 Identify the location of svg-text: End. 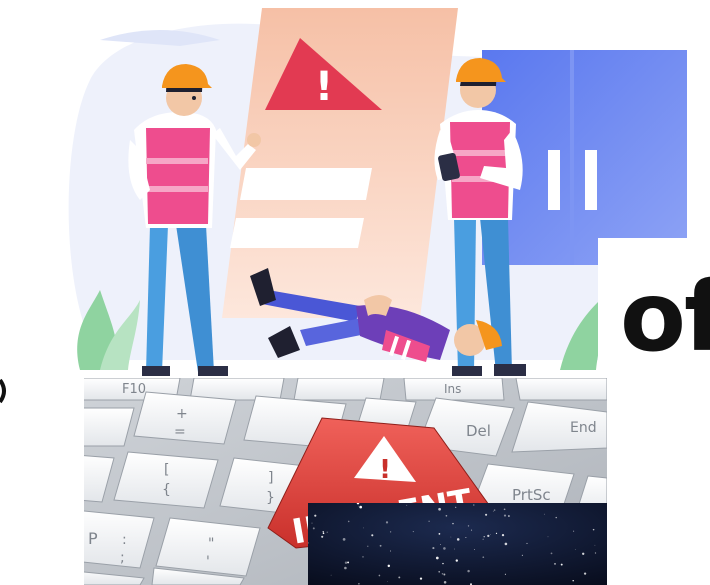
(583, 428).